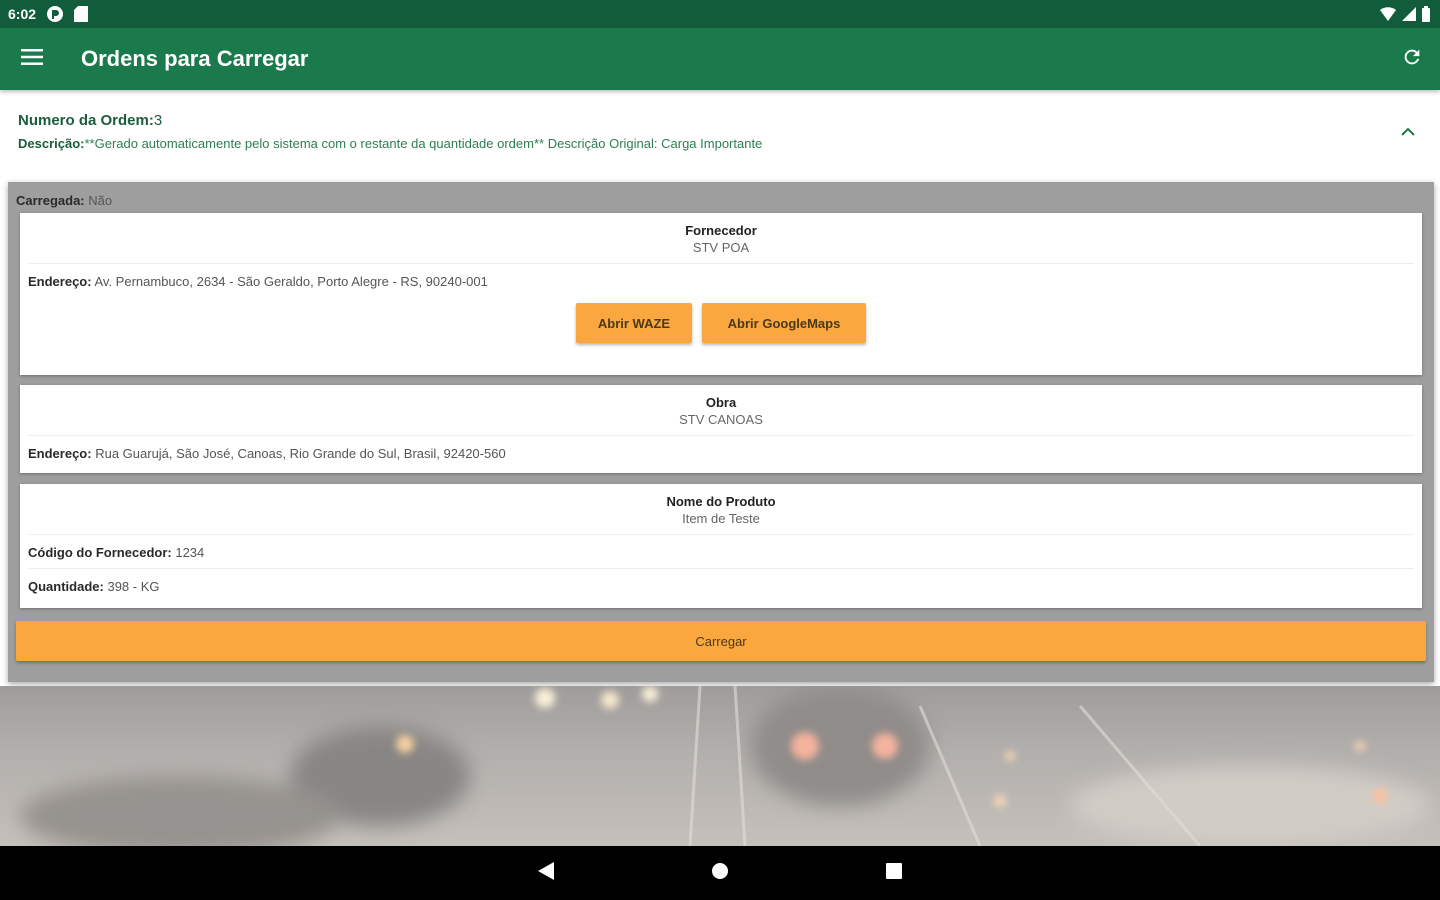 The width and height of the screenshot is (1440, 900). I want to click on supplier-code-label: Código do Fornecedor:, so click(100, 552).